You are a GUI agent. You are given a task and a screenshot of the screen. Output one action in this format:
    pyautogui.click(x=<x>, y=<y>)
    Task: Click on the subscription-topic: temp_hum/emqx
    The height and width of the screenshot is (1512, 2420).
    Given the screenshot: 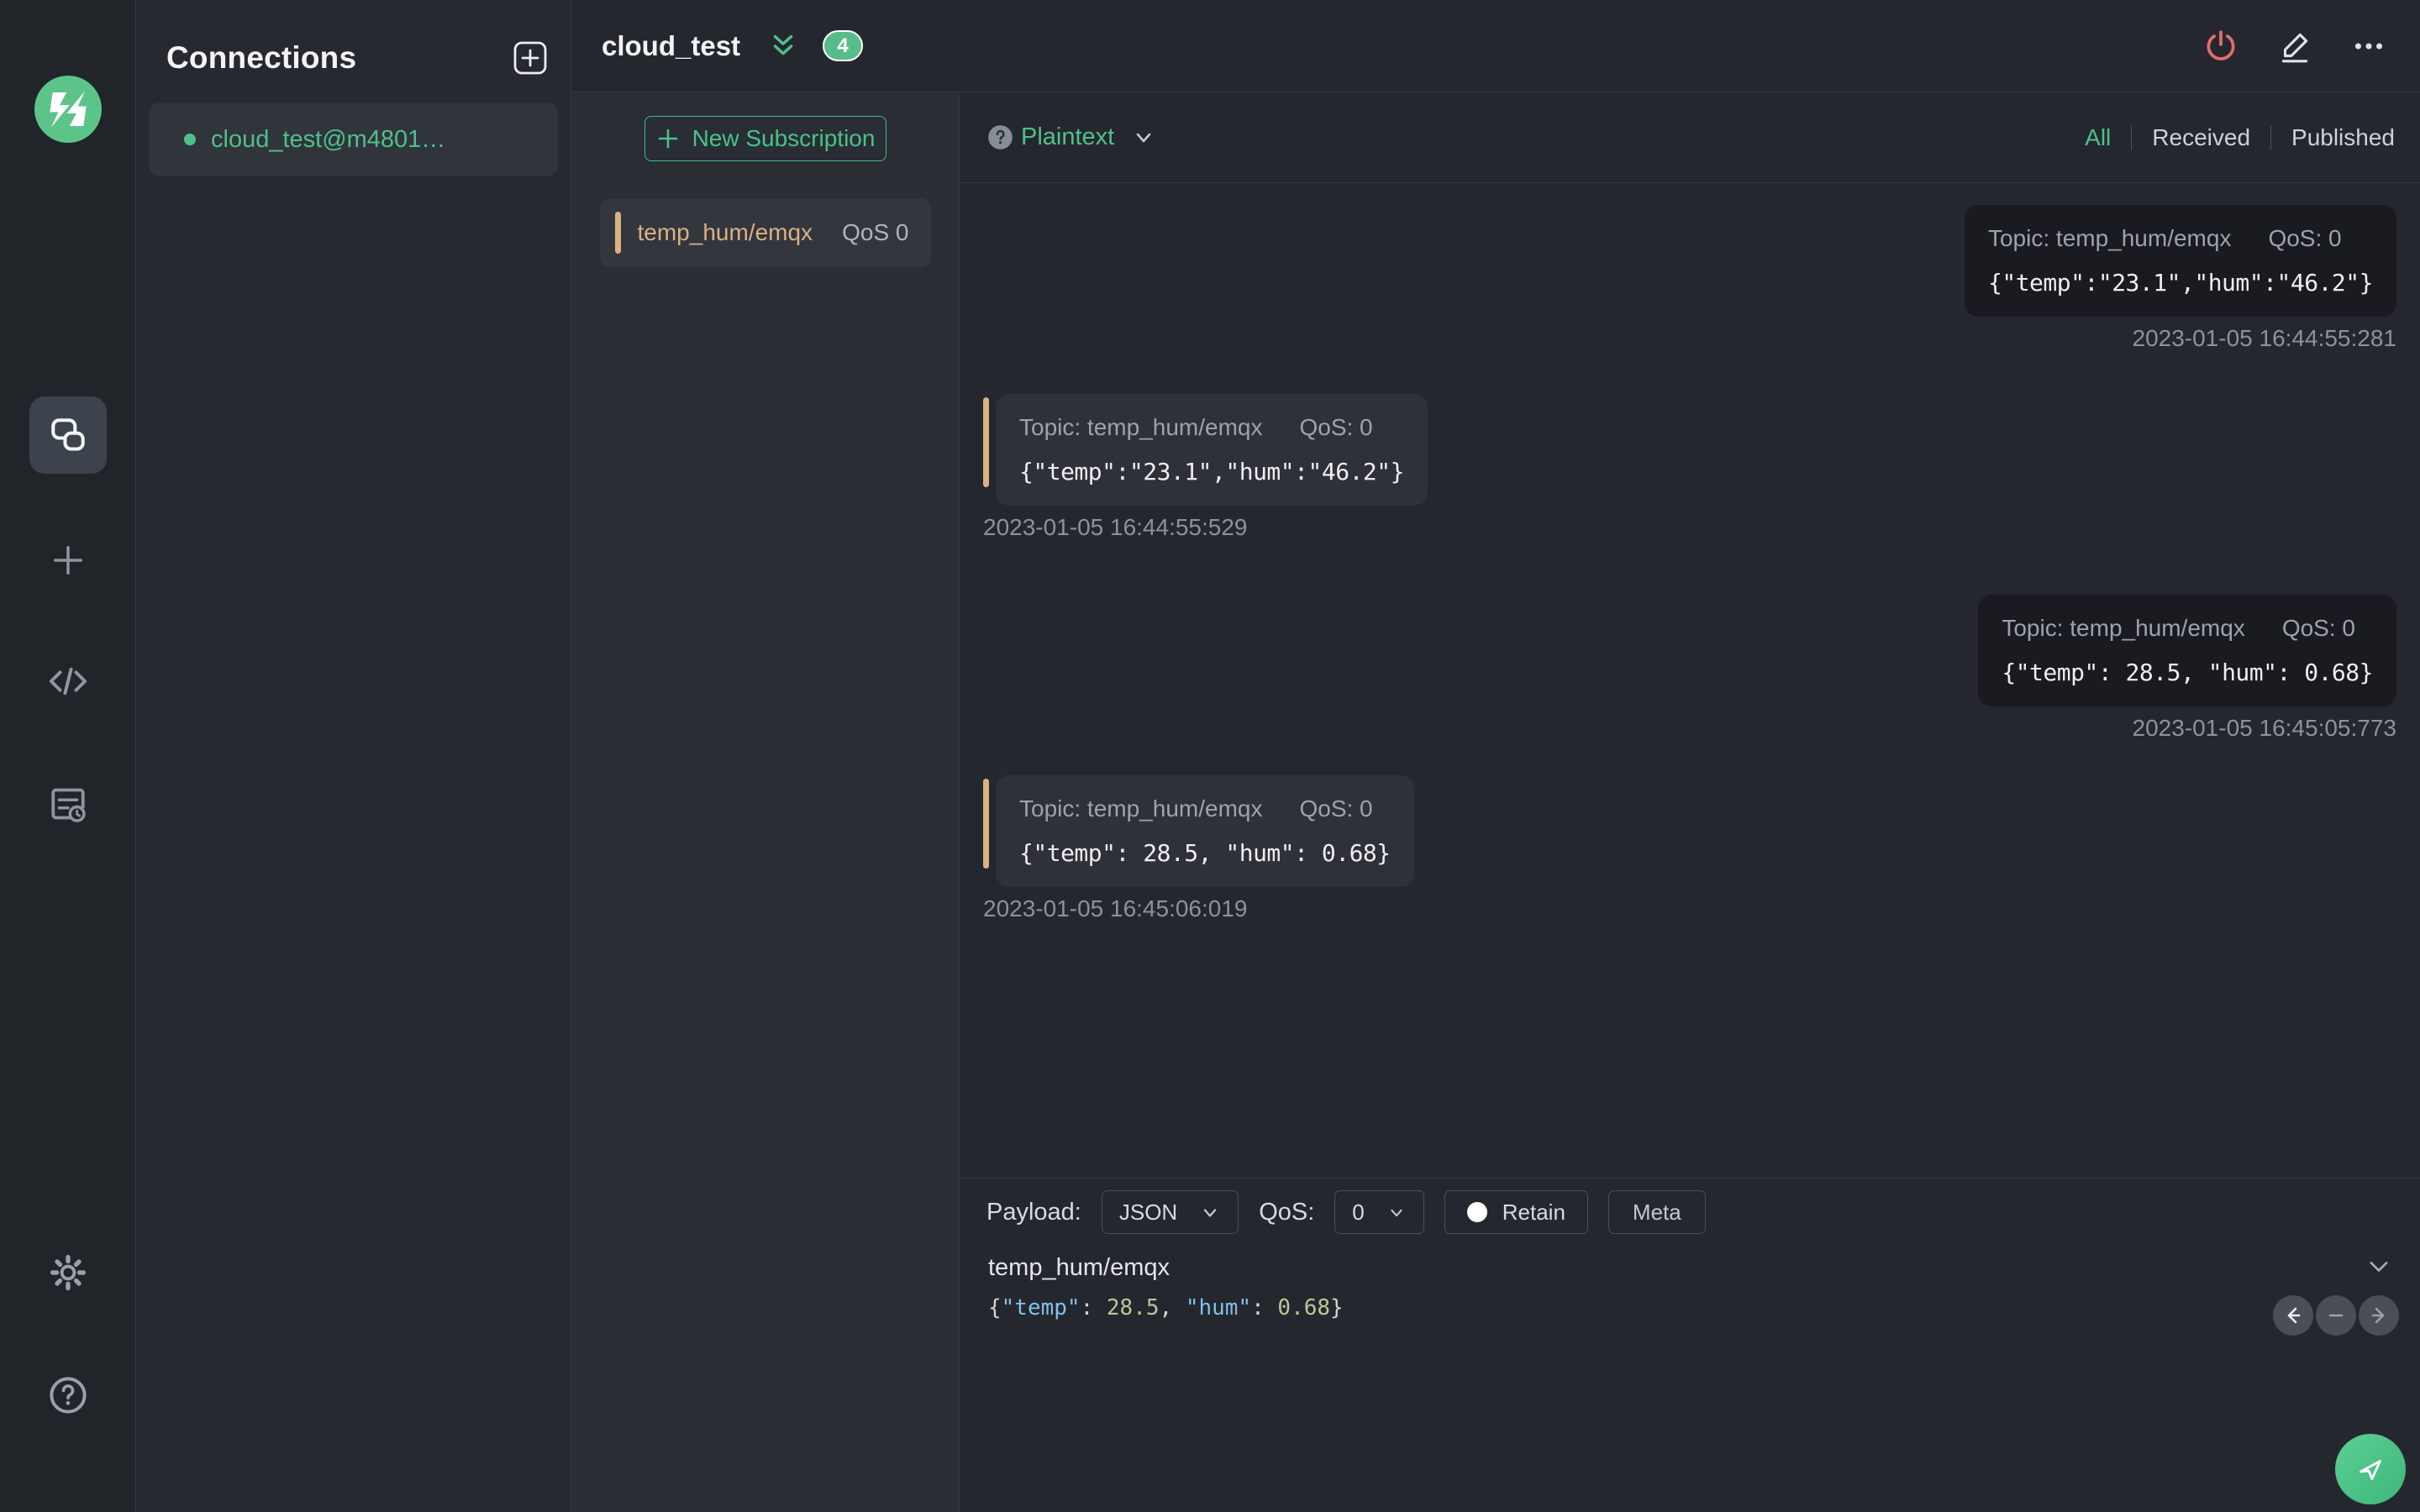 What is the action you would take?
    pyautogui.click(x=725, y=232)
    